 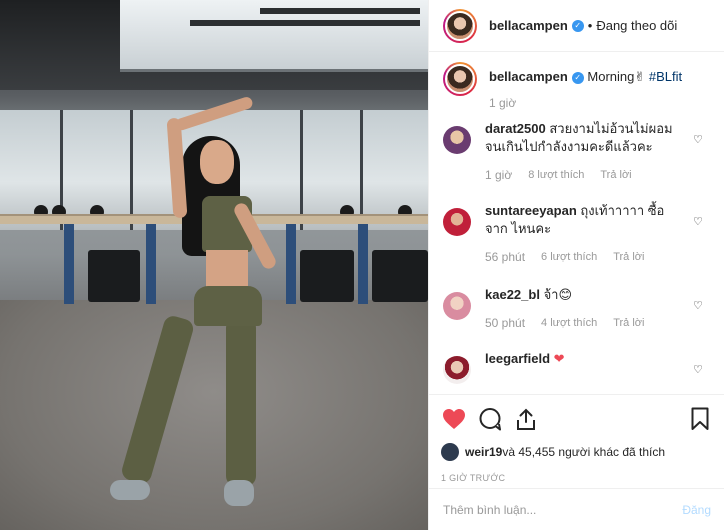 I want to click on likes-summary: weir19 và 45,455 người khác đã thích, so click(x=577, y=452).